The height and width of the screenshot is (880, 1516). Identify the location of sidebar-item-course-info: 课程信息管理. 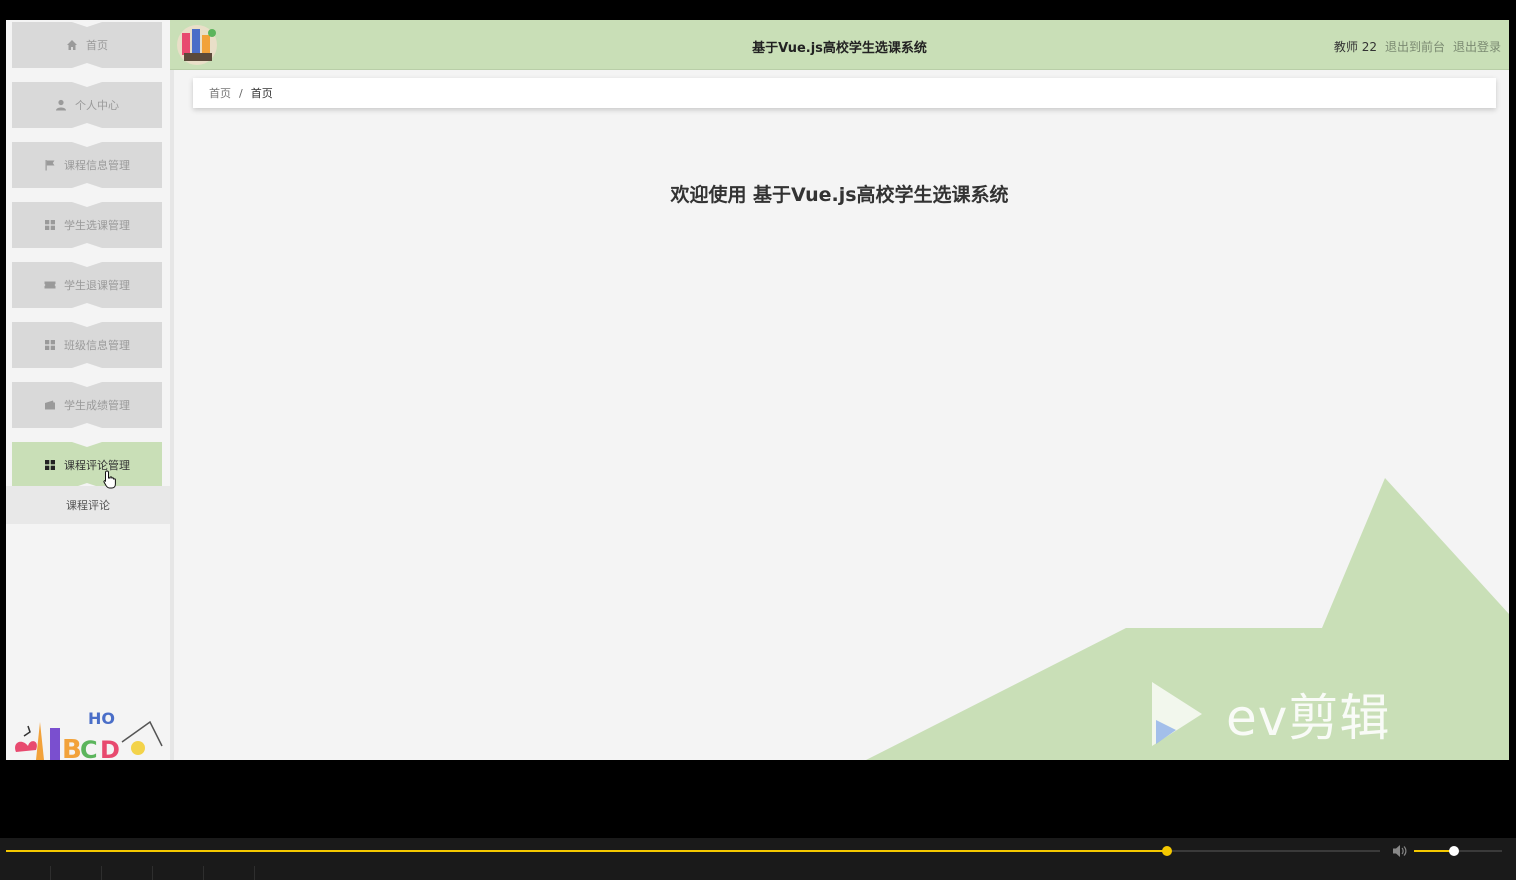
(87, 165).